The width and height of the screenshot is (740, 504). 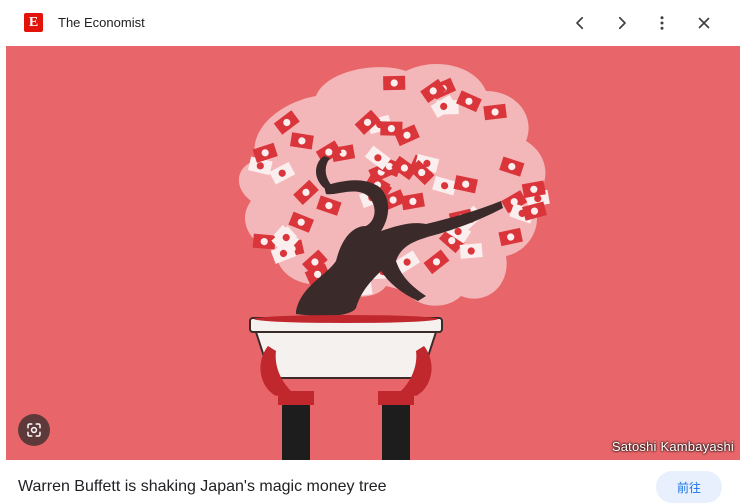 I want to click on more-vert-icon, so click(x=662, y=23).